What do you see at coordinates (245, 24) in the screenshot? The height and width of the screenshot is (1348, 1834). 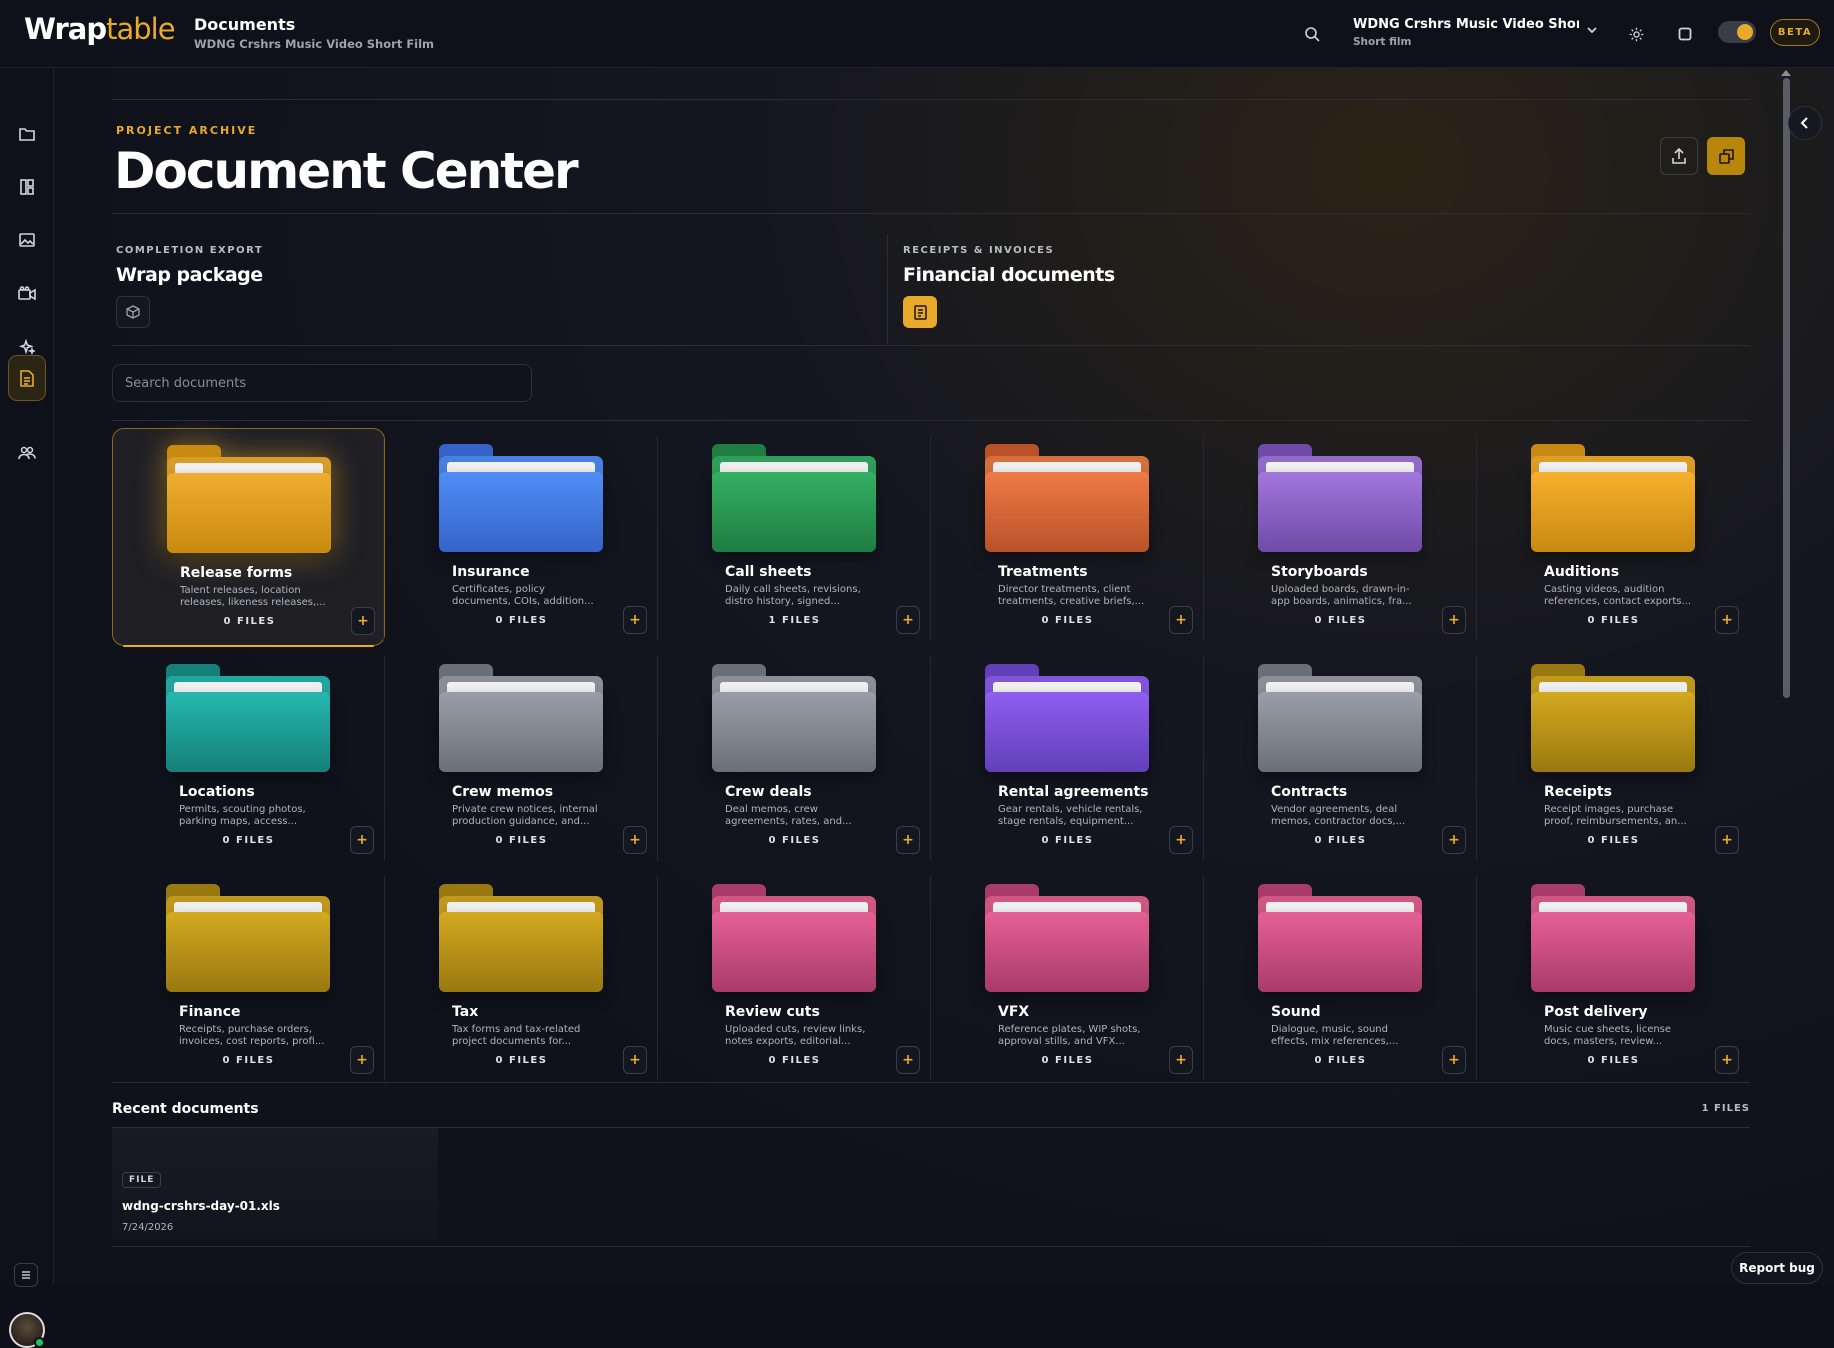 I see `page-title: Documents` at bounding box center [245, 24].